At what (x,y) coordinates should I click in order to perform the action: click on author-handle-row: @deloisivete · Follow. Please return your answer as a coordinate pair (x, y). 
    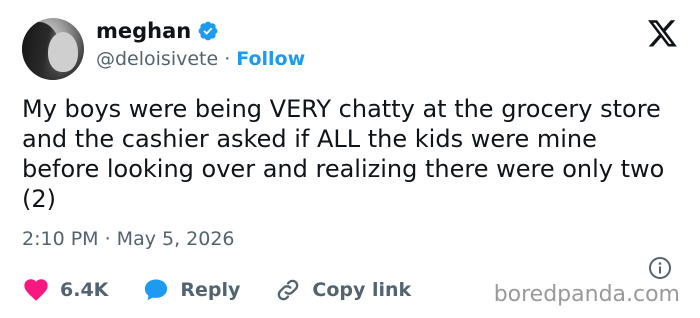
    Looking at the image, I should click on (200, 59).